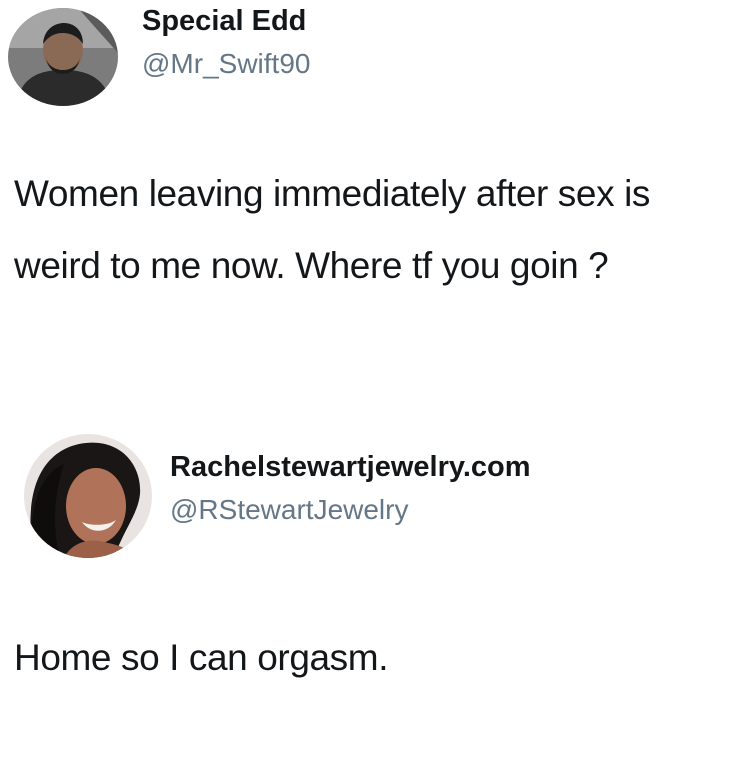 This screenshot has height=767, width=750. Describe the element at coordinates (226, 64) in the screenshot. I see `user-handle: @Mr_Swift90` at that location.